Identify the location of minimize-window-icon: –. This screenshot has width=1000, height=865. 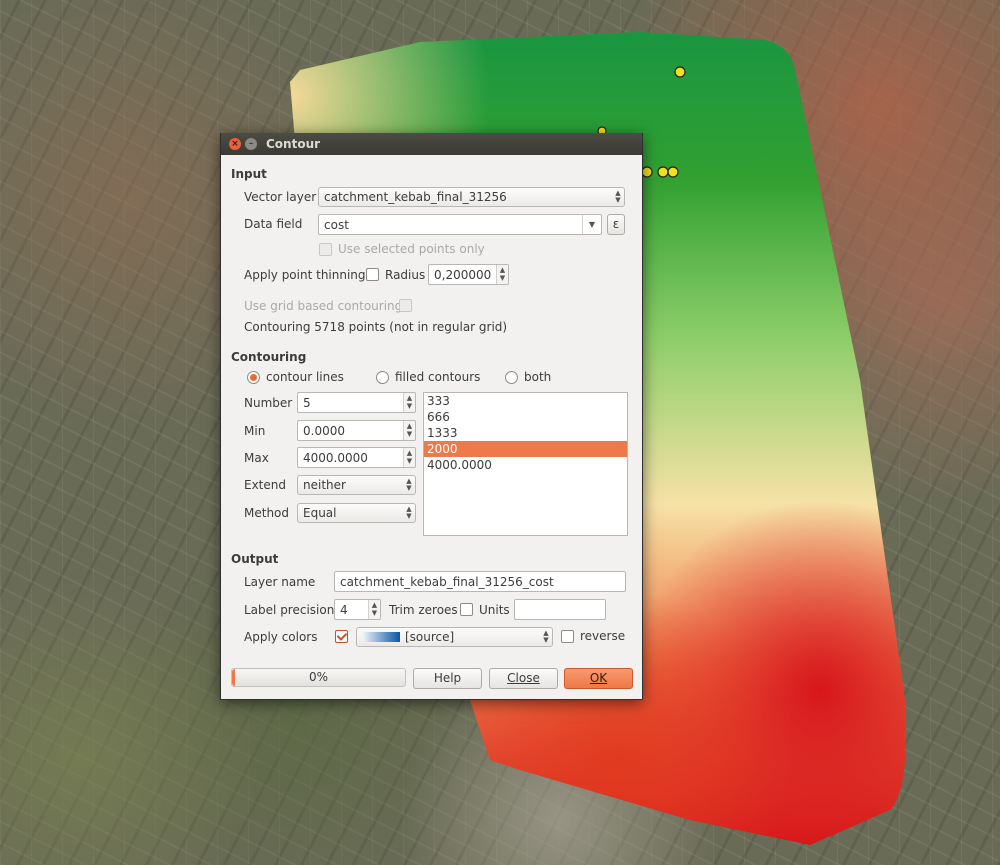
(251, 144).